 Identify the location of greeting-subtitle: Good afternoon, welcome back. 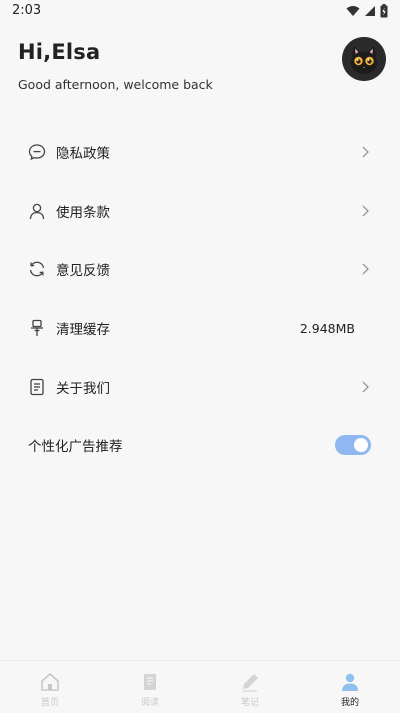
(115, 84).